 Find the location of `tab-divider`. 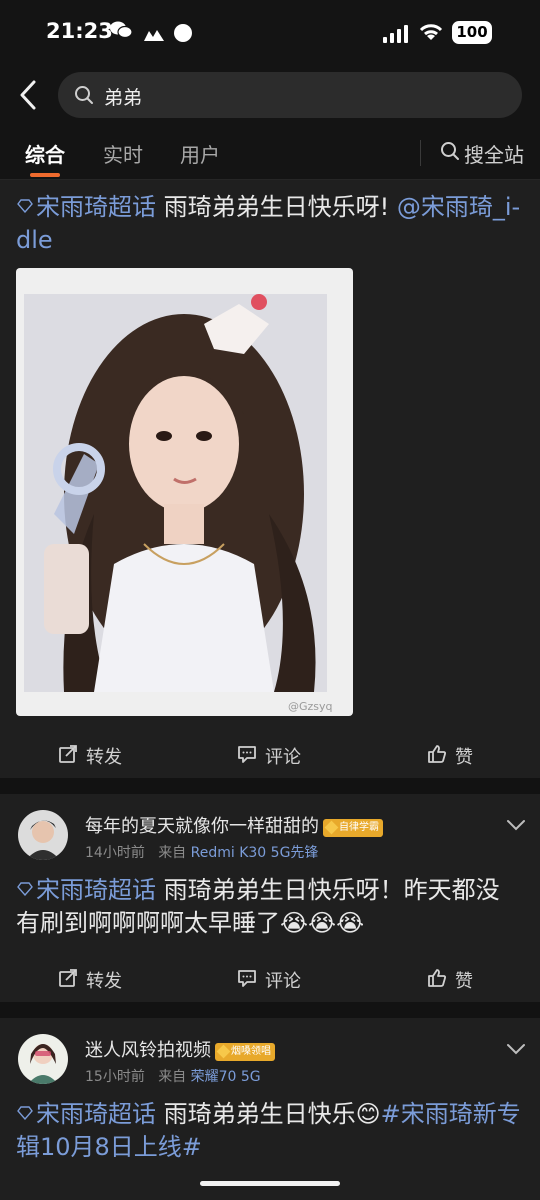

tab-divider is located at coordinates (420, 153).